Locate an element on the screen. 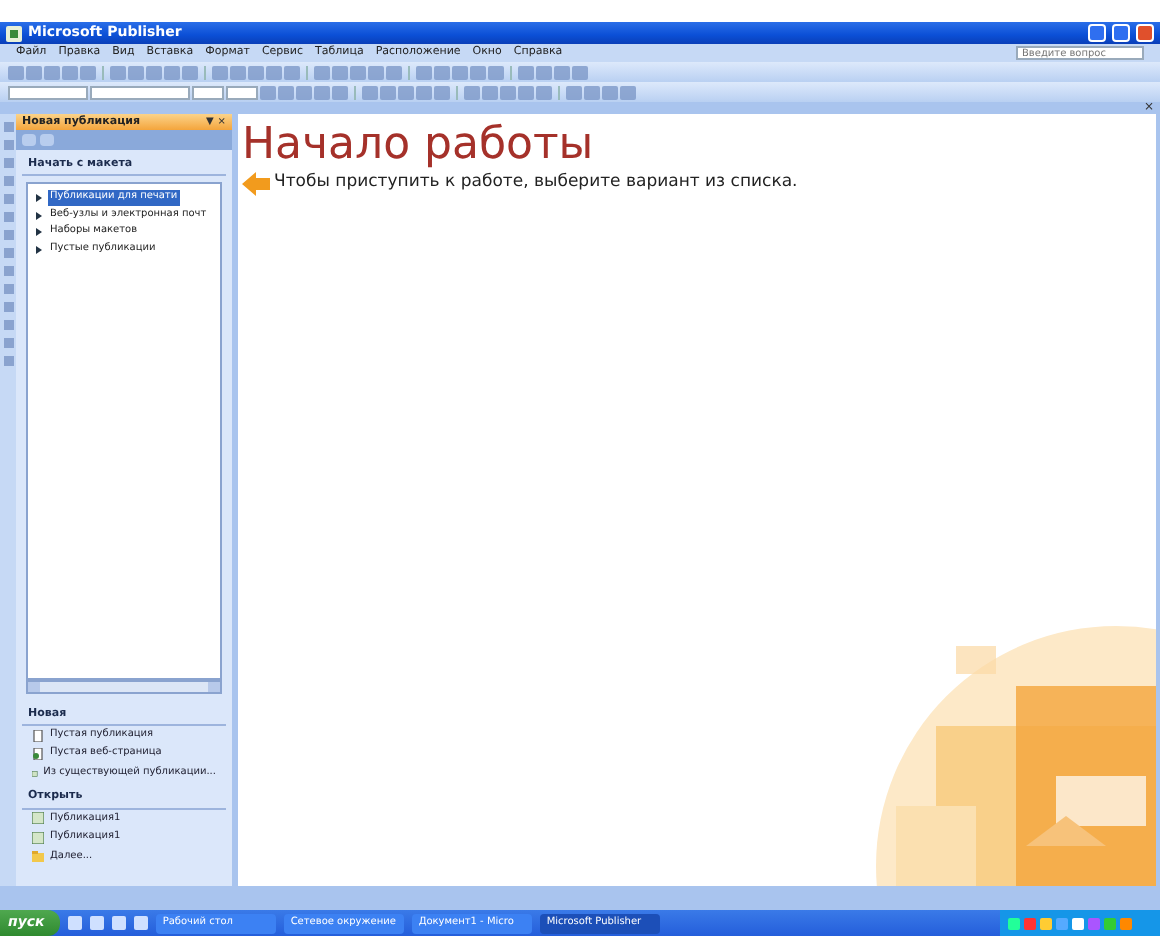 The height and width of the screenshot is (936, 1160). minimize-button is located at coordinates (1097, 33).